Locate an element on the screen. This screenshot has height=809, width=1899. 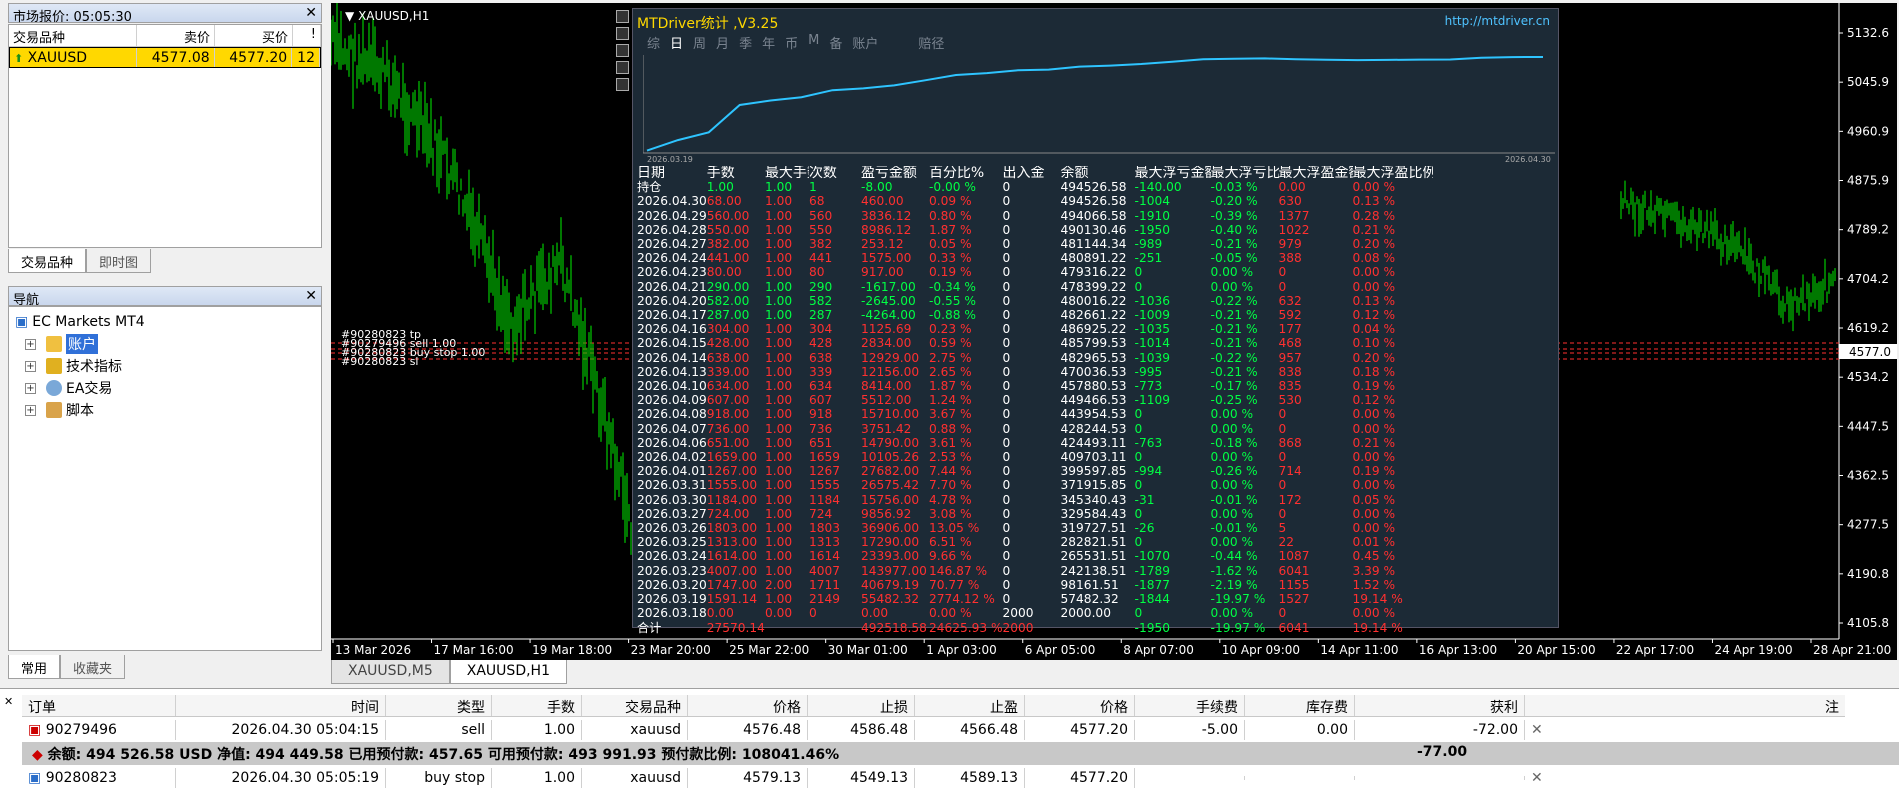
col-price: 价格 is located at coordinates (748, 705).